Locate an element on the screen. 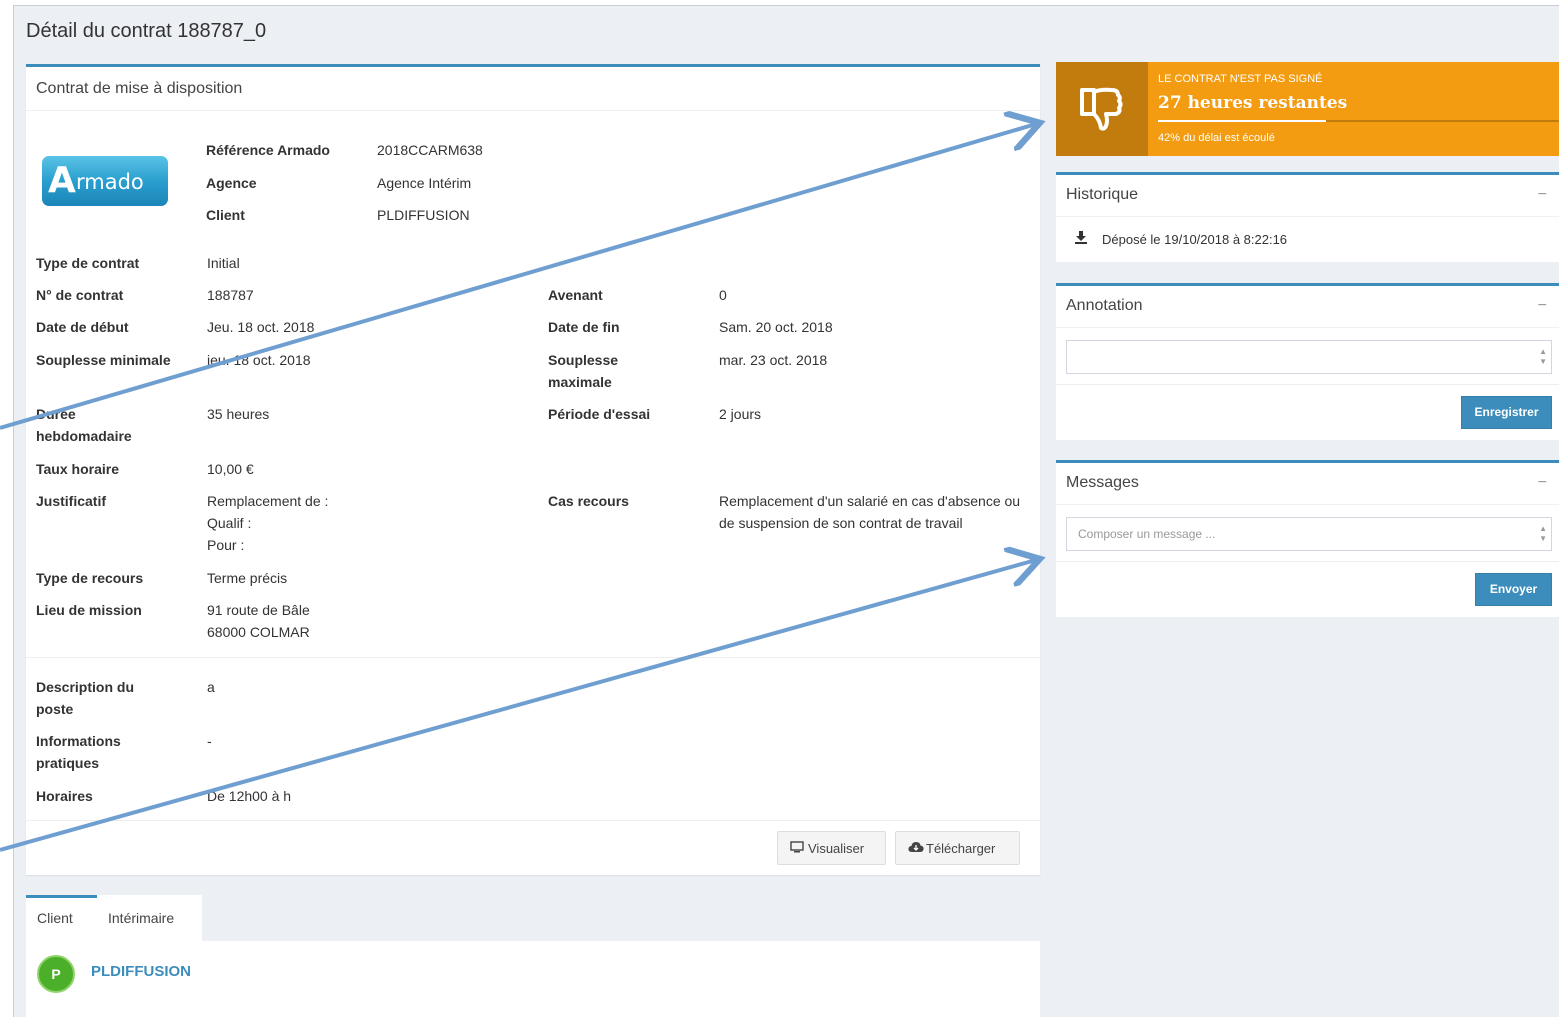  cloud-download-icon is located at coordinates (917, 848).